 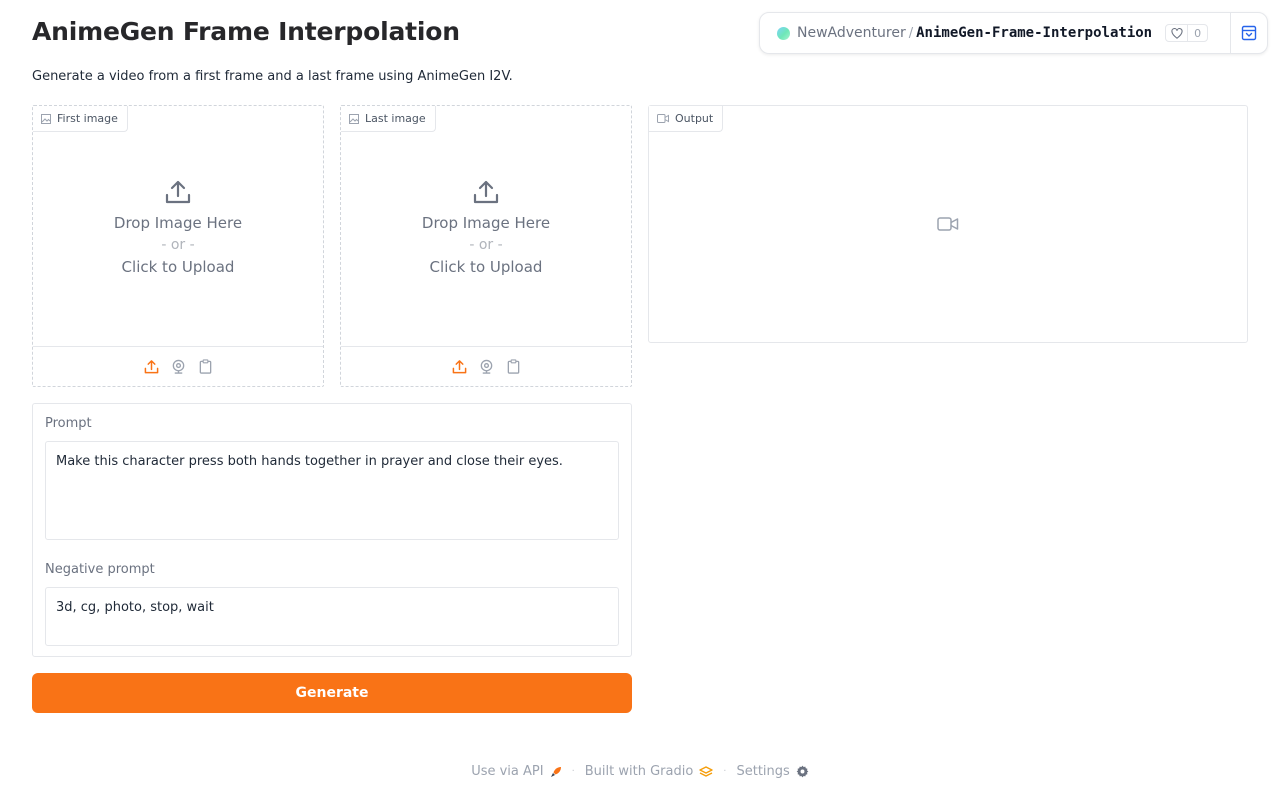 I want to click on like-button: 0, so click(x=1187, y=33).